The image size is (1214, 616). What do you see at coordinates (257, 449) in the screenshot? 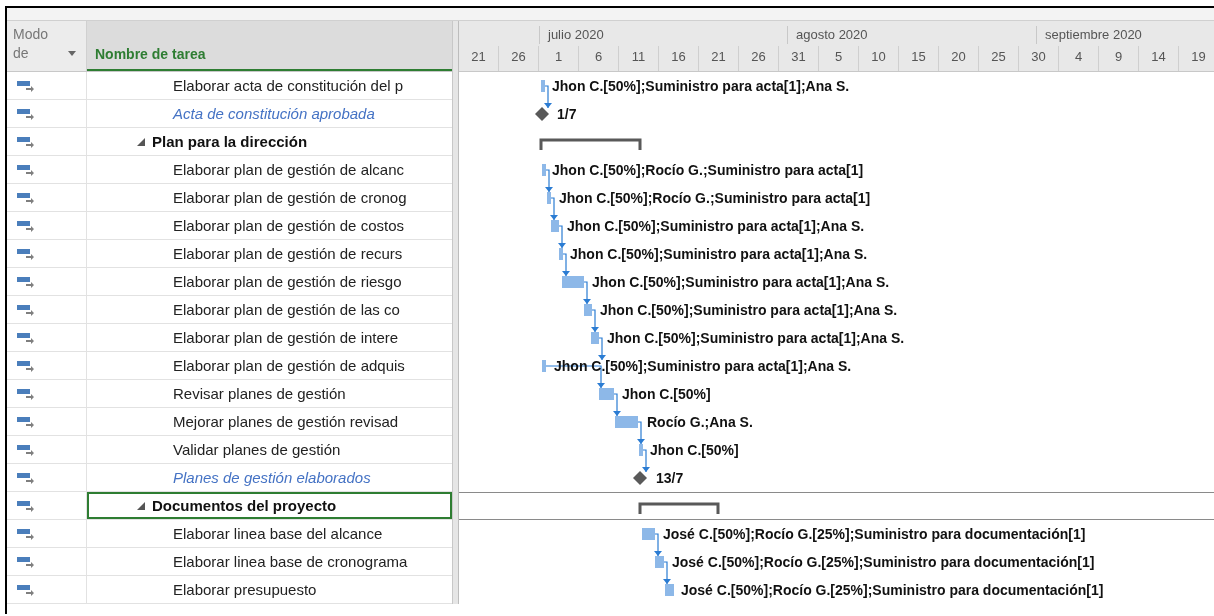
I see `task-name: Validar planes de gestión` at bounding box center [257, 449].